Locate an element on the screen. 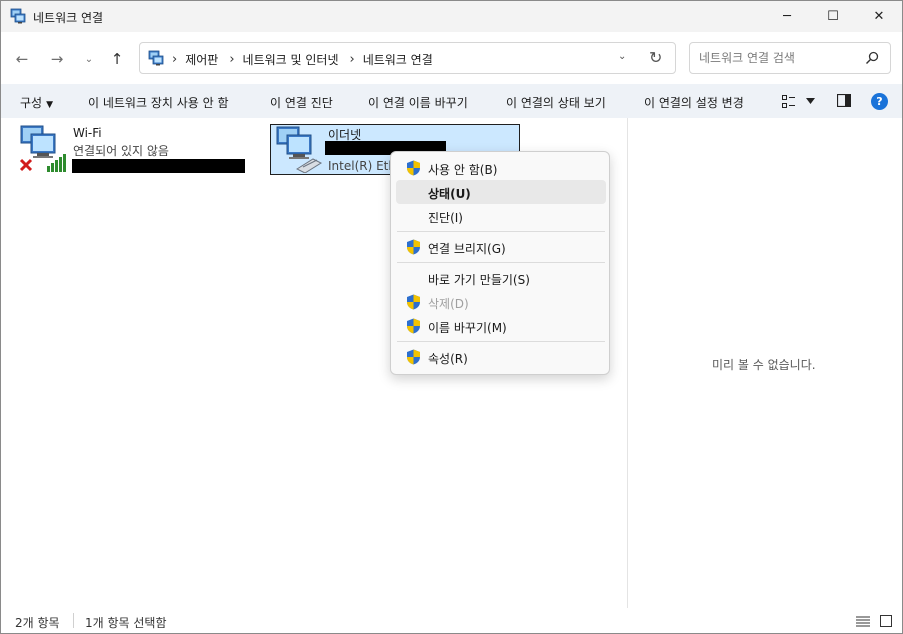 The image size is (903, 634). connection-status: 연결되어 있지 않음 is located at coordinates (121, 151).